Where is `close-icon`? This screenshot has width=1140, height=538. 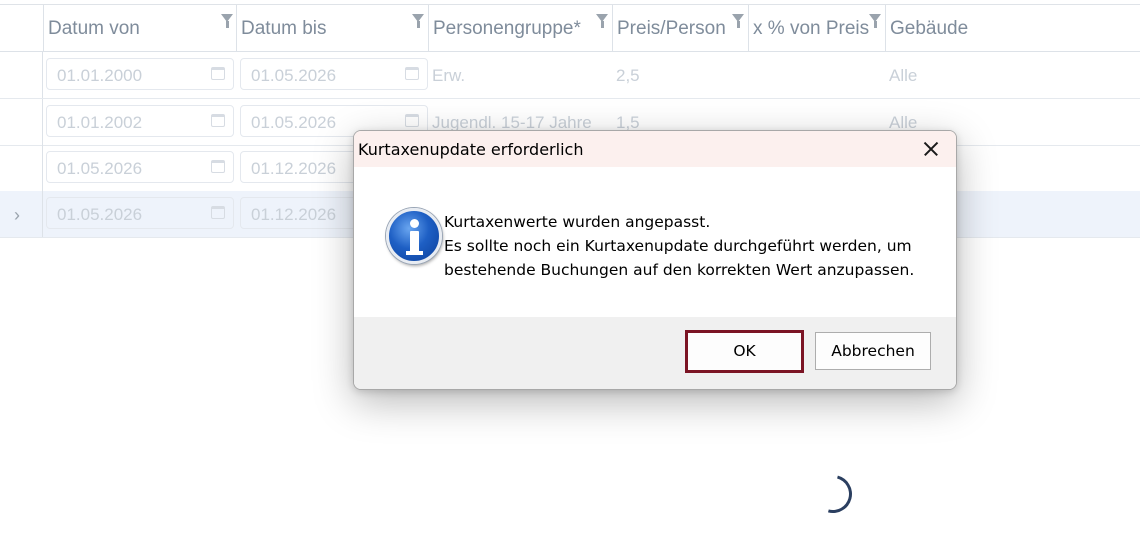 close-icon is located at coordinates (931, 149).